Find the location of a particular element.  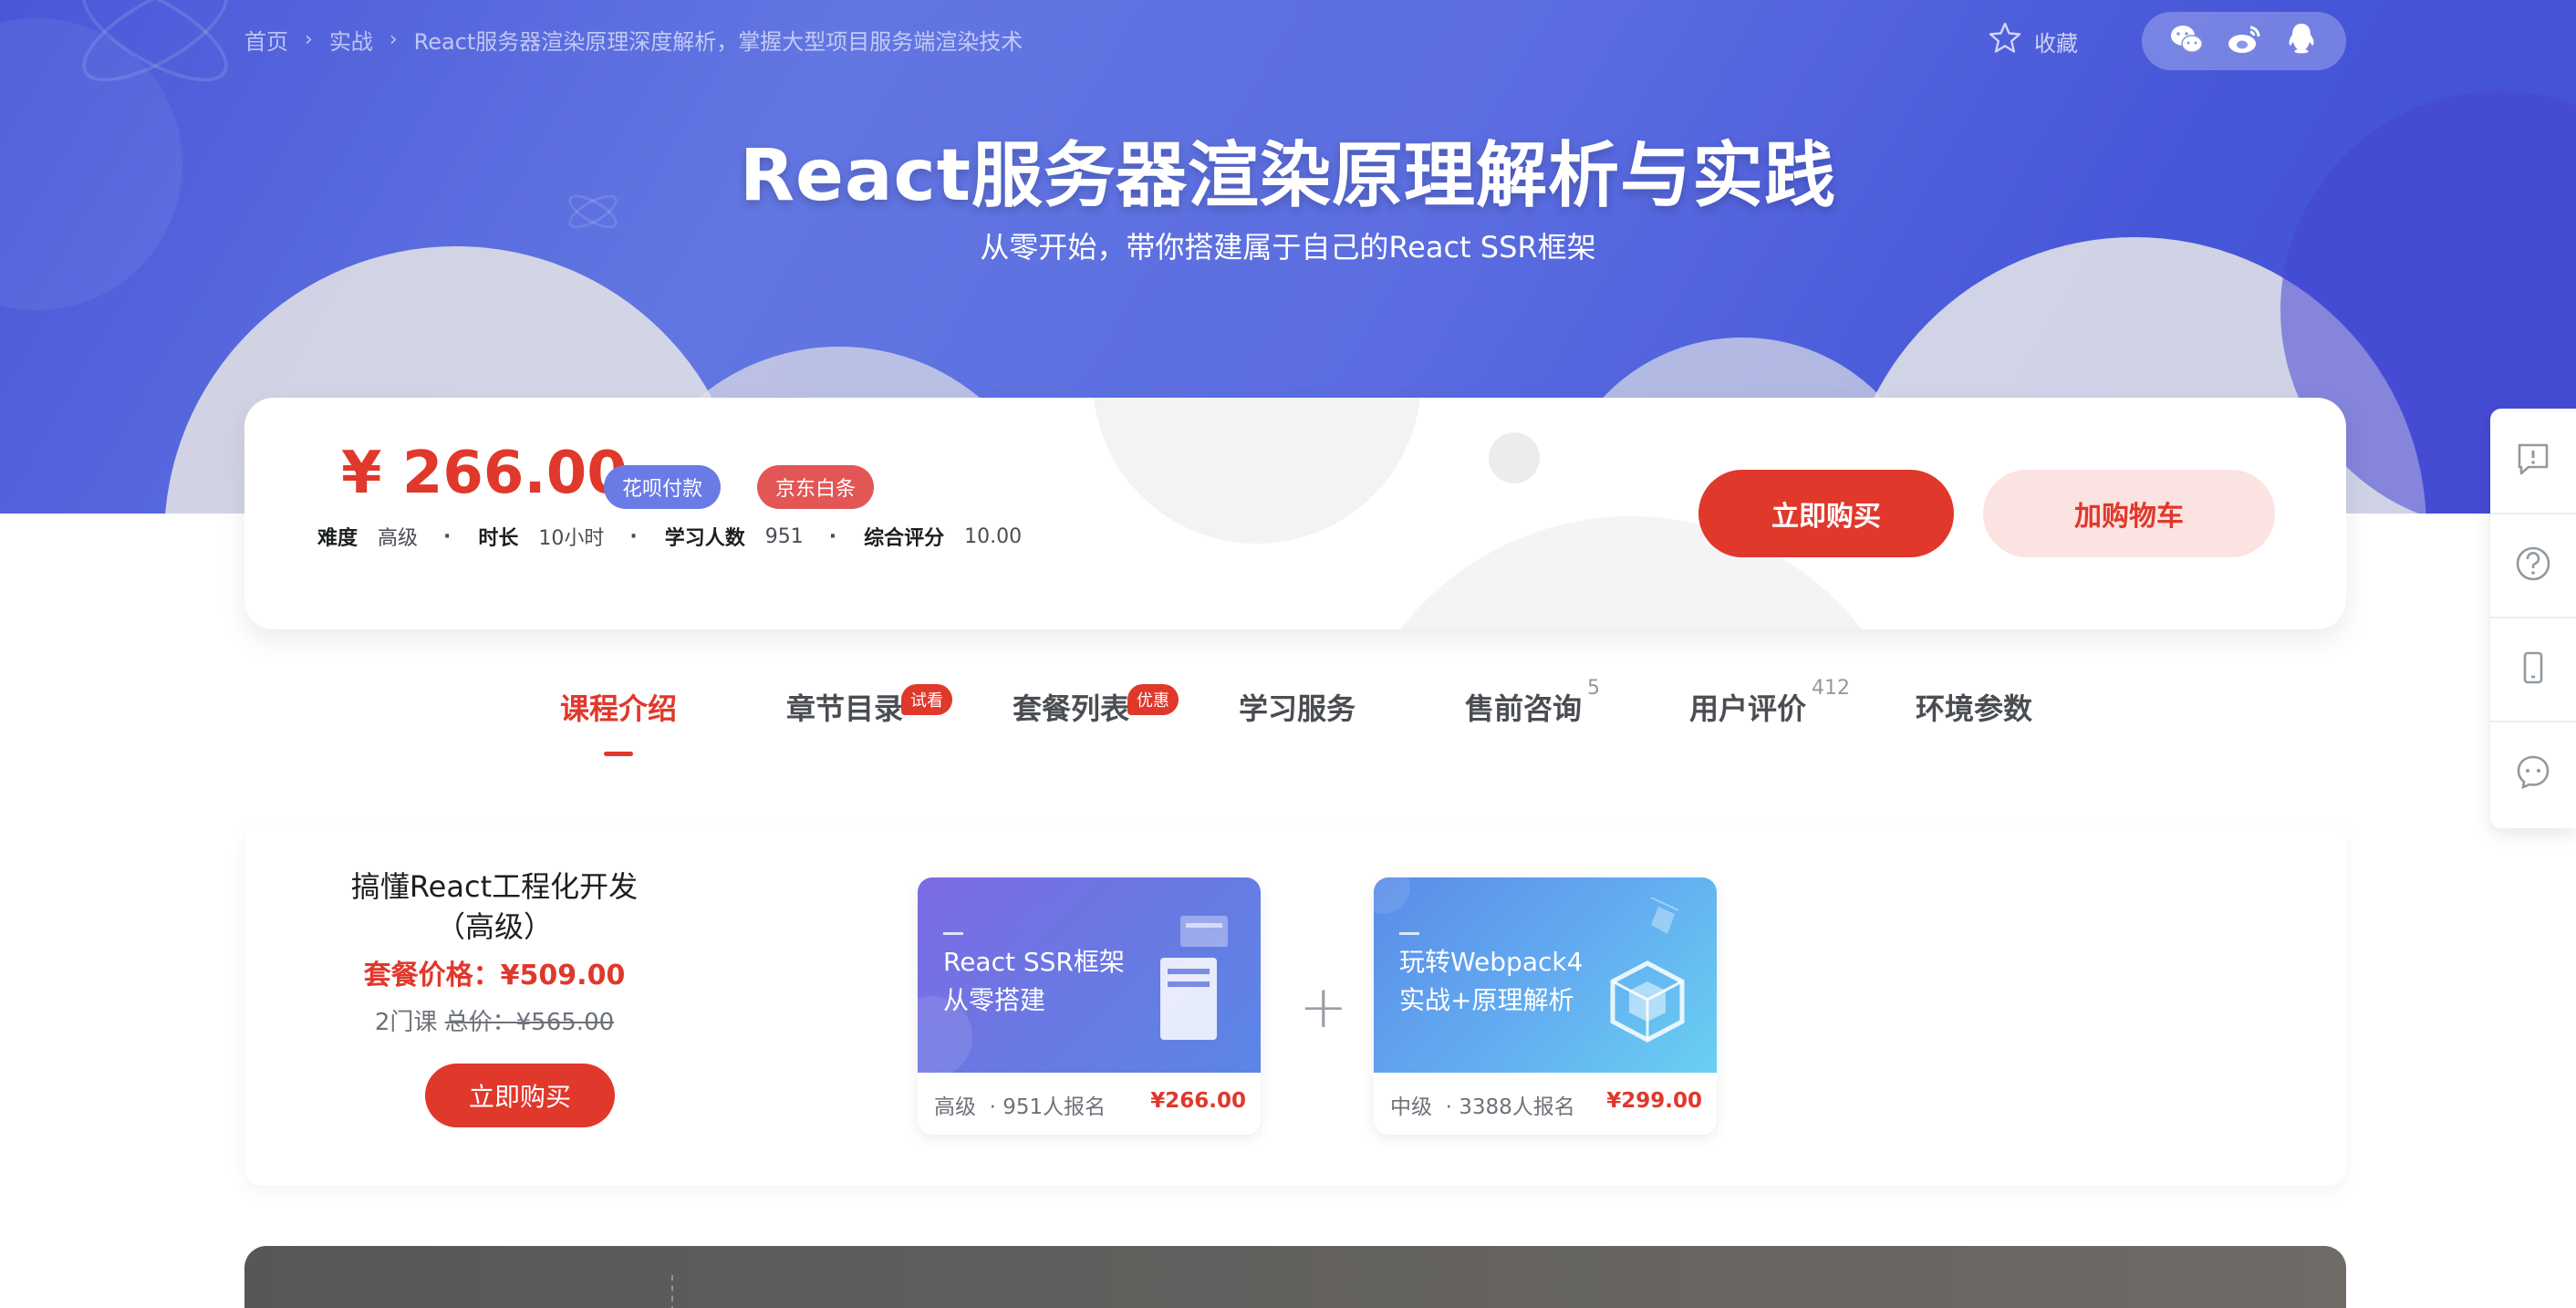

cover-line: React SSR框架 is located at coordinates (1034, 962).